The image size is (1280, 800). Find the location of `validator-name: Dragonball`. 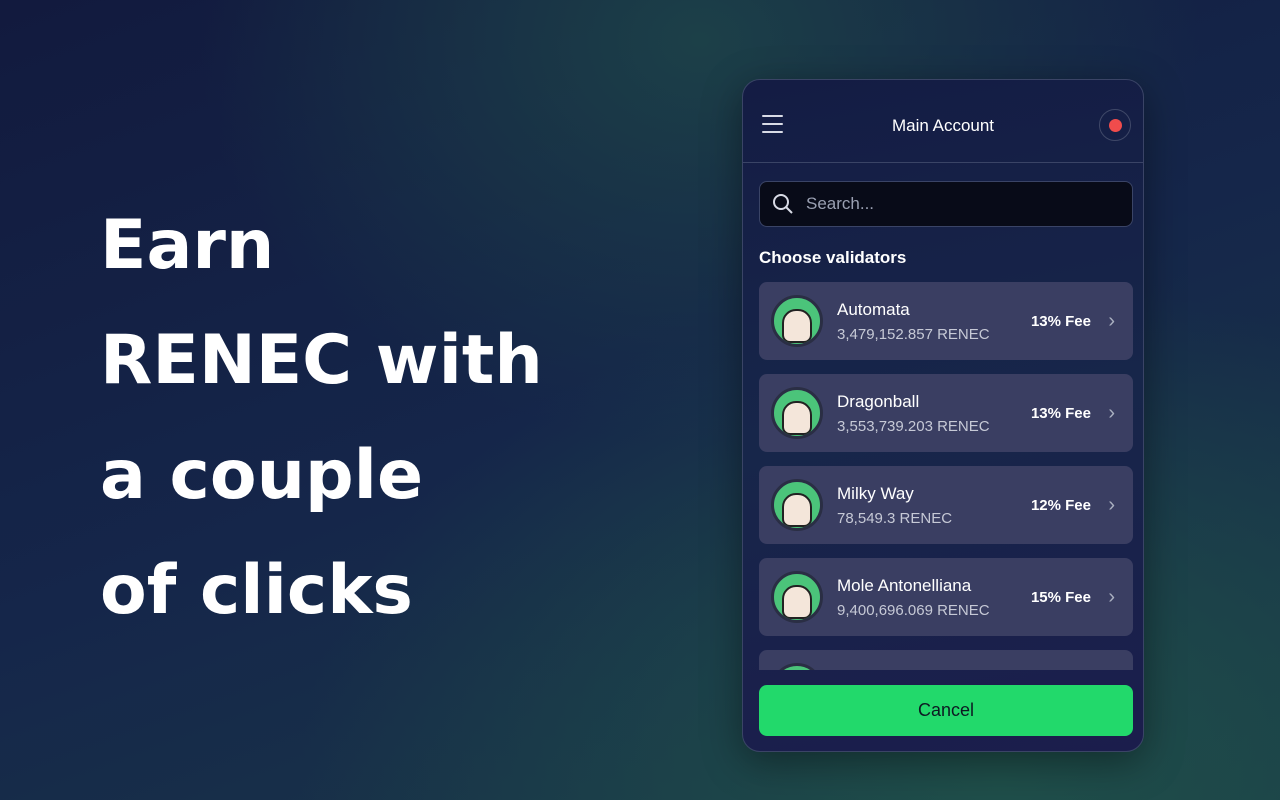

validator-name: Dragonball is located at coordinates (878, 401).